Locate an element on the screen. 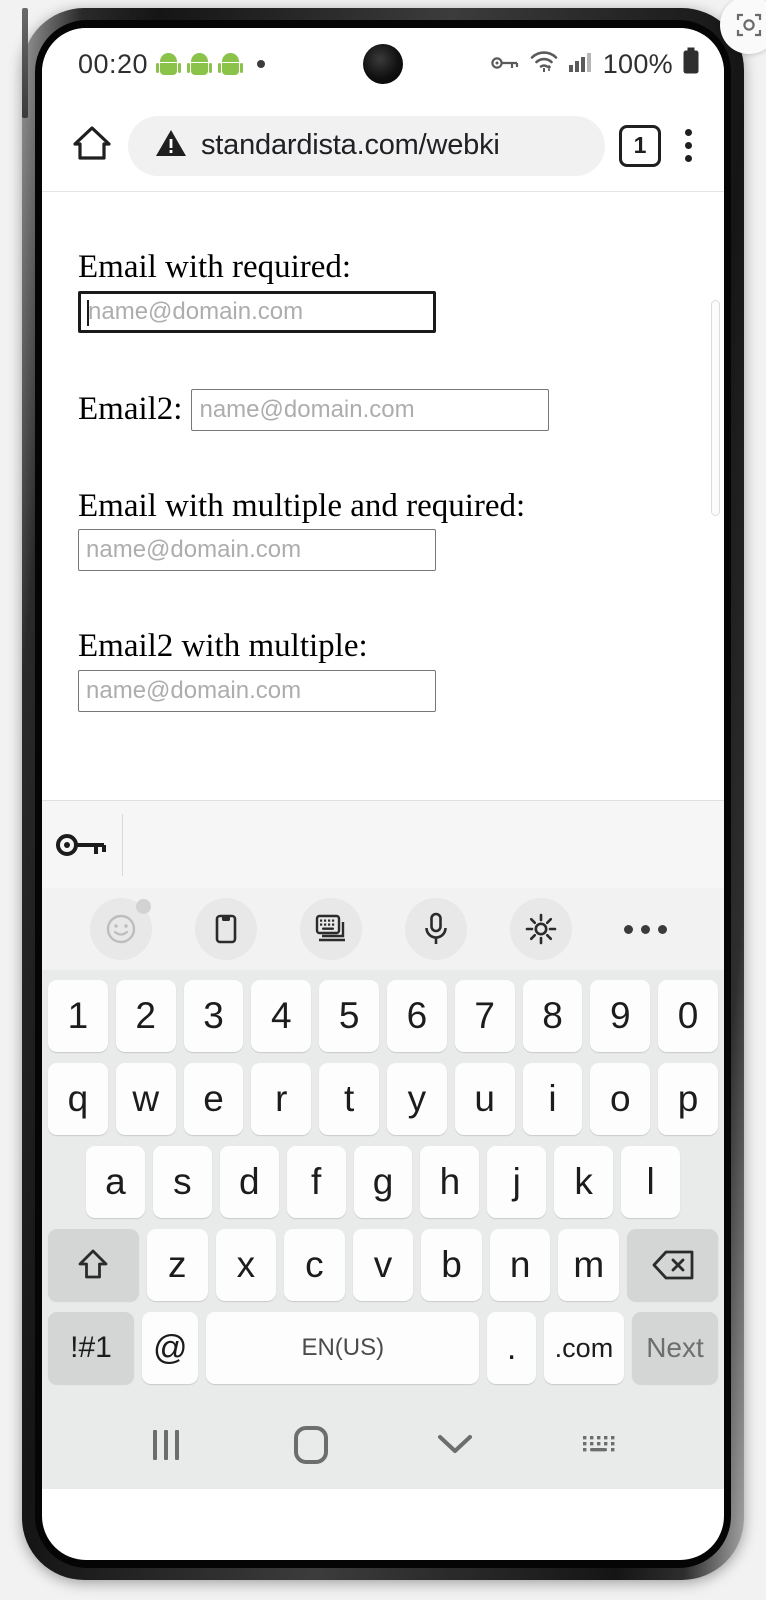  status-bar-left: 00:20 is located at coordinates (172, 64).